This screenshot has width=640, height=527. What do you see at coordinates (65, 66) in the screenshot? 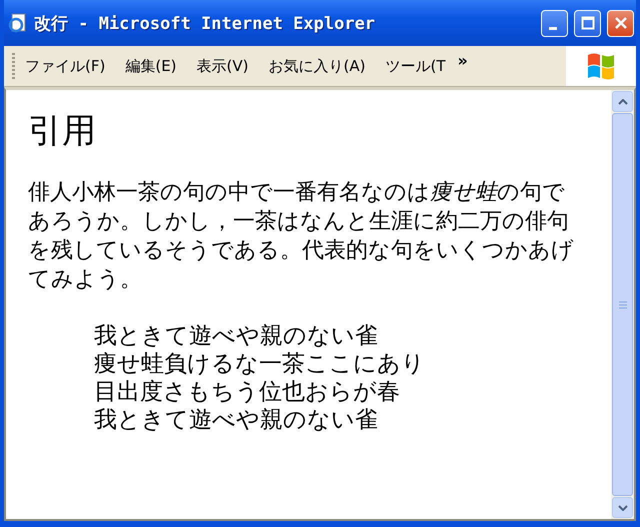
I see `menu-item: ファイル(F)` at bounding box center [65, 66].